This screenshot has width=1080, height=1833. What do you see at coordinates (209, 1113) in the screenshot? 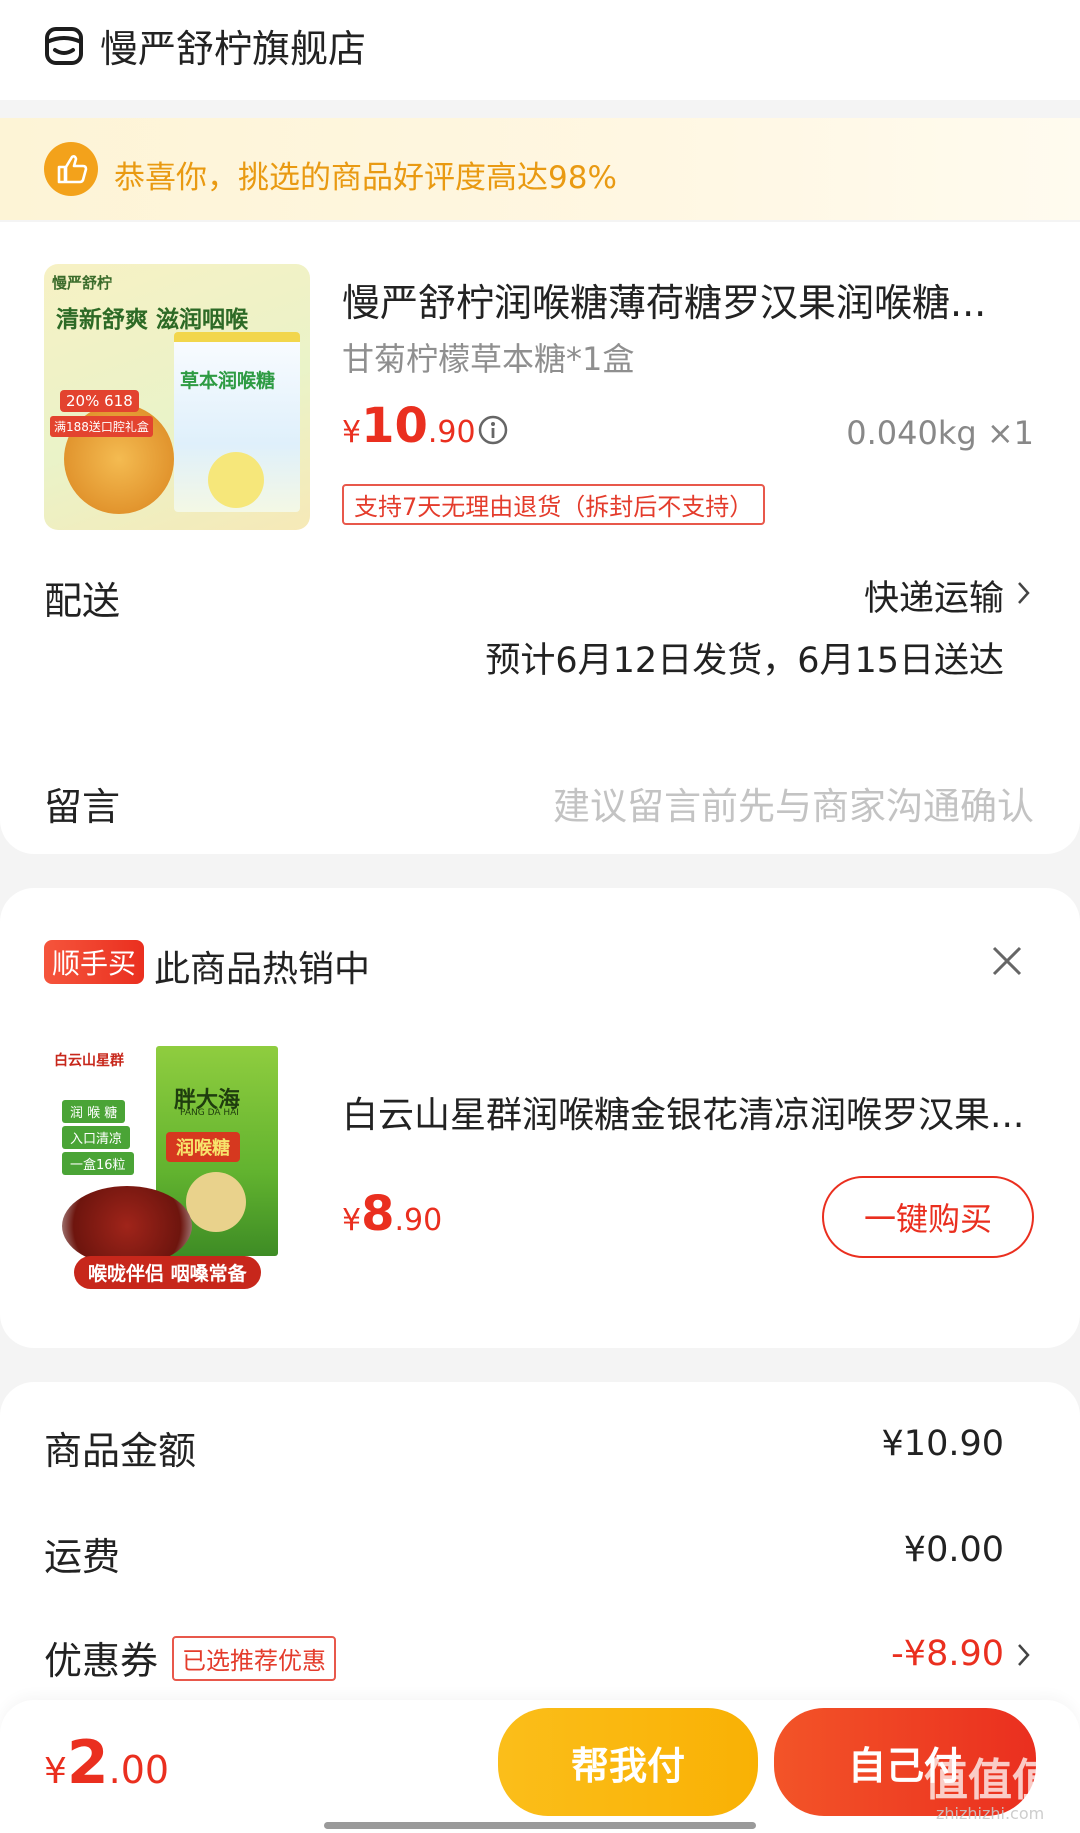
I see `upsell-box-sub: PANG DA HAI` at bounding box center [209, 1113].